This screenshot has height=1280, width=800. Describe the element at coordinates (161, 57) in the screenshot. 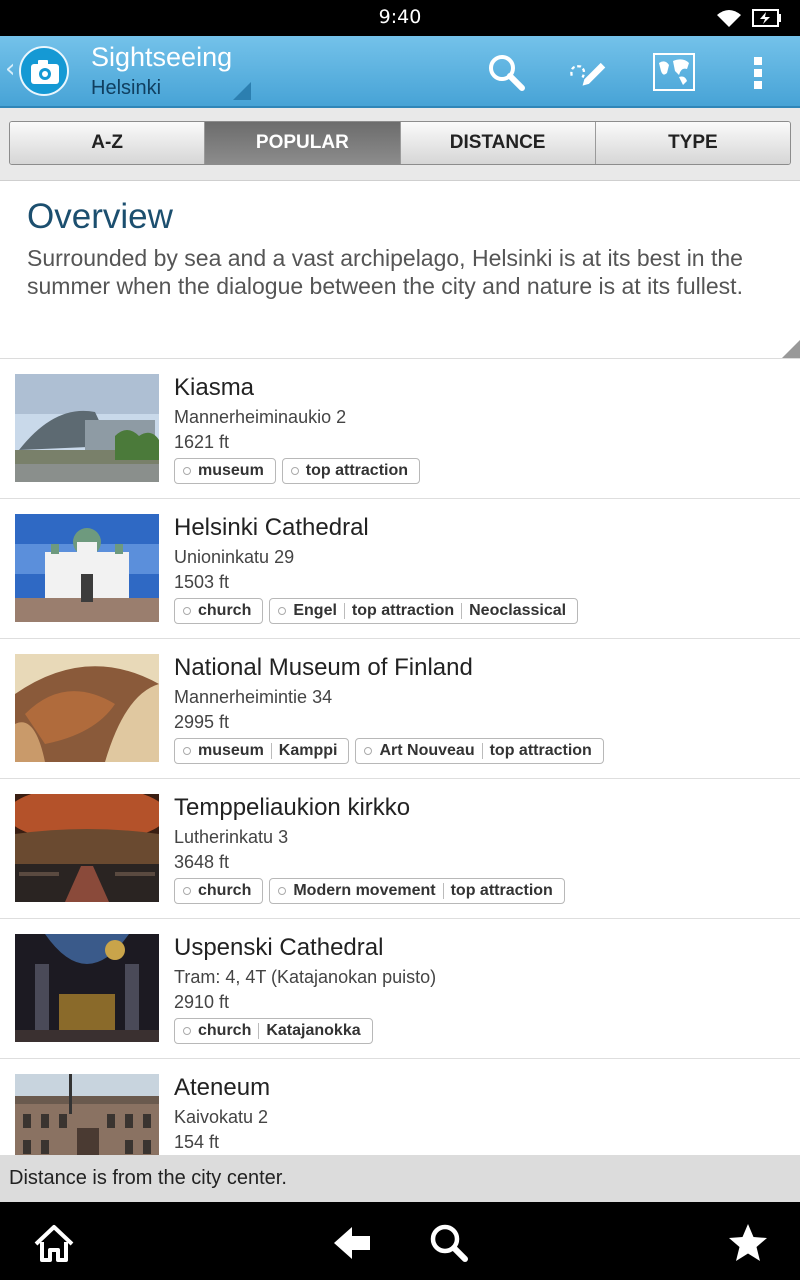

I see `app-title: Sightseeing` at that location.